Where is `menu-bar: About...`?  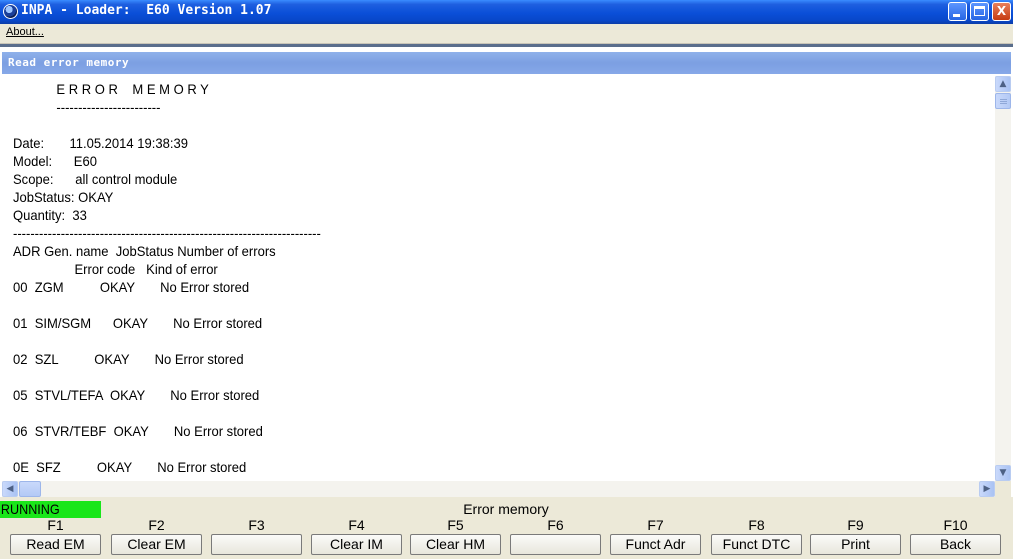
menu-bar: About... is located at coordinates (506, 34).